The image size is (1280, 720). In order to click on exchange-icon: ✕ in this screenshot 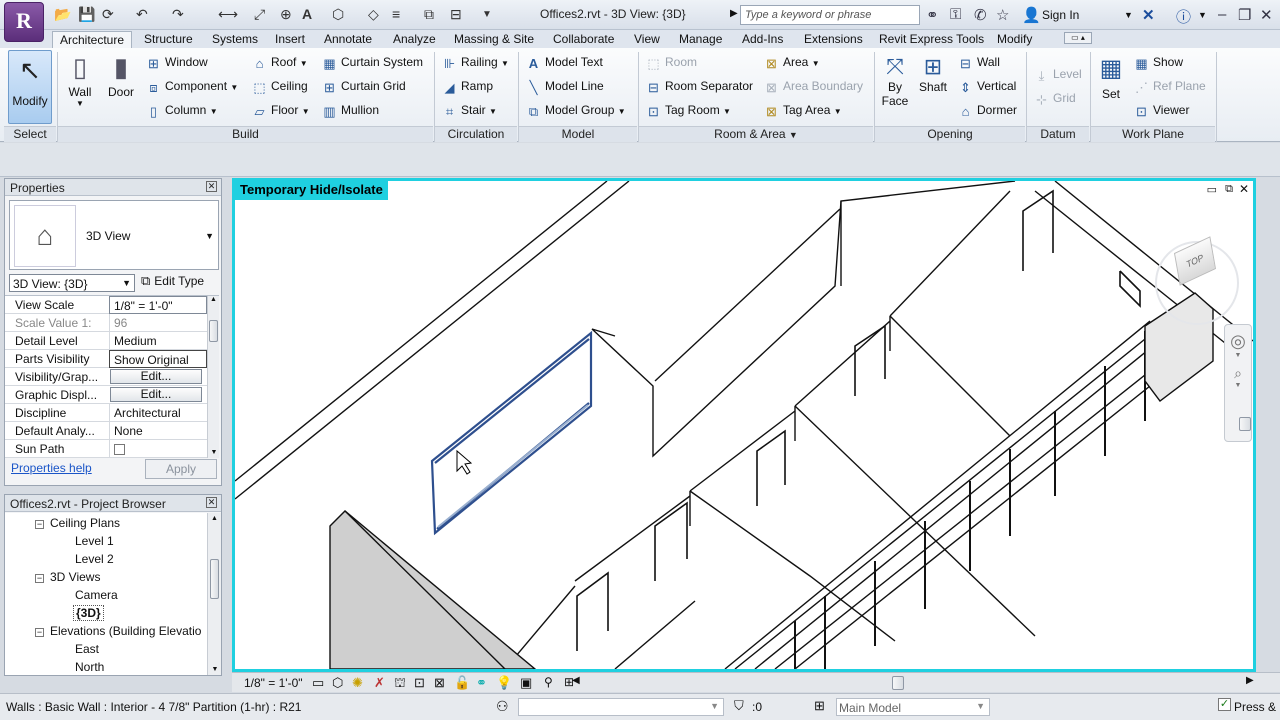, I will do `click(1148, 15)`.